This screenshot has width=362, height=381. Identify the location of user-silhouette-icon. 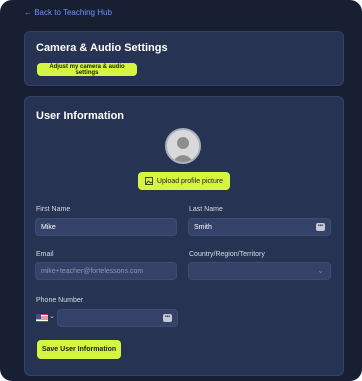
(183, 149).